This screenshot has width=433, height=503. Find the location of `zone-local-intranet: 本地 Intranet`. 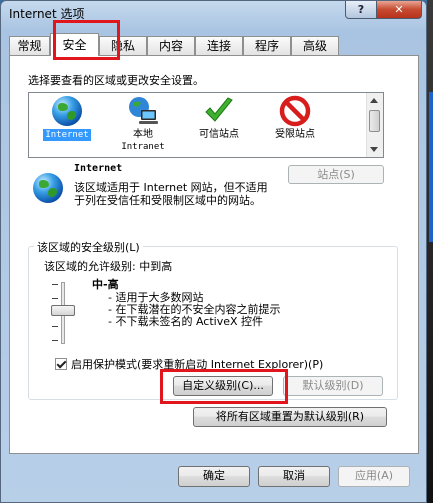

zone-local-intranet: 本地 Intranet is located at coordinates (143, 124).